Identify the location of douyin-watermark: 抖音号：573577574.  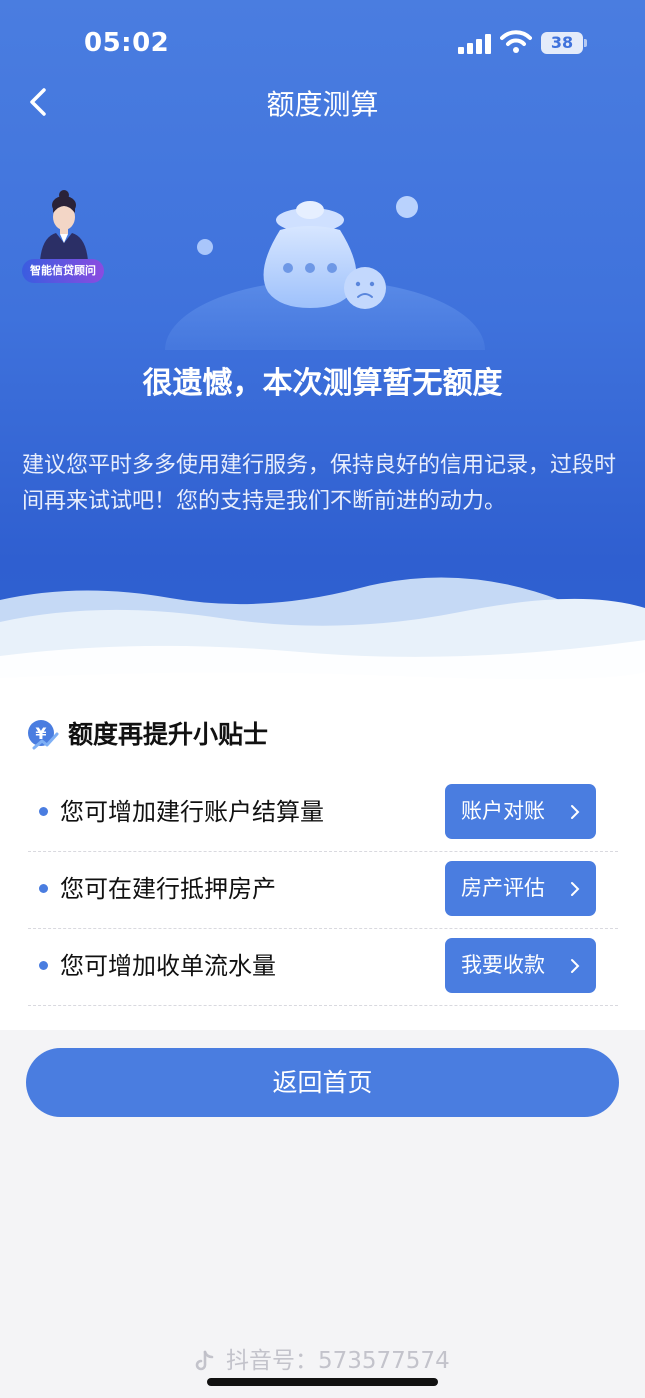
(327, 1361).